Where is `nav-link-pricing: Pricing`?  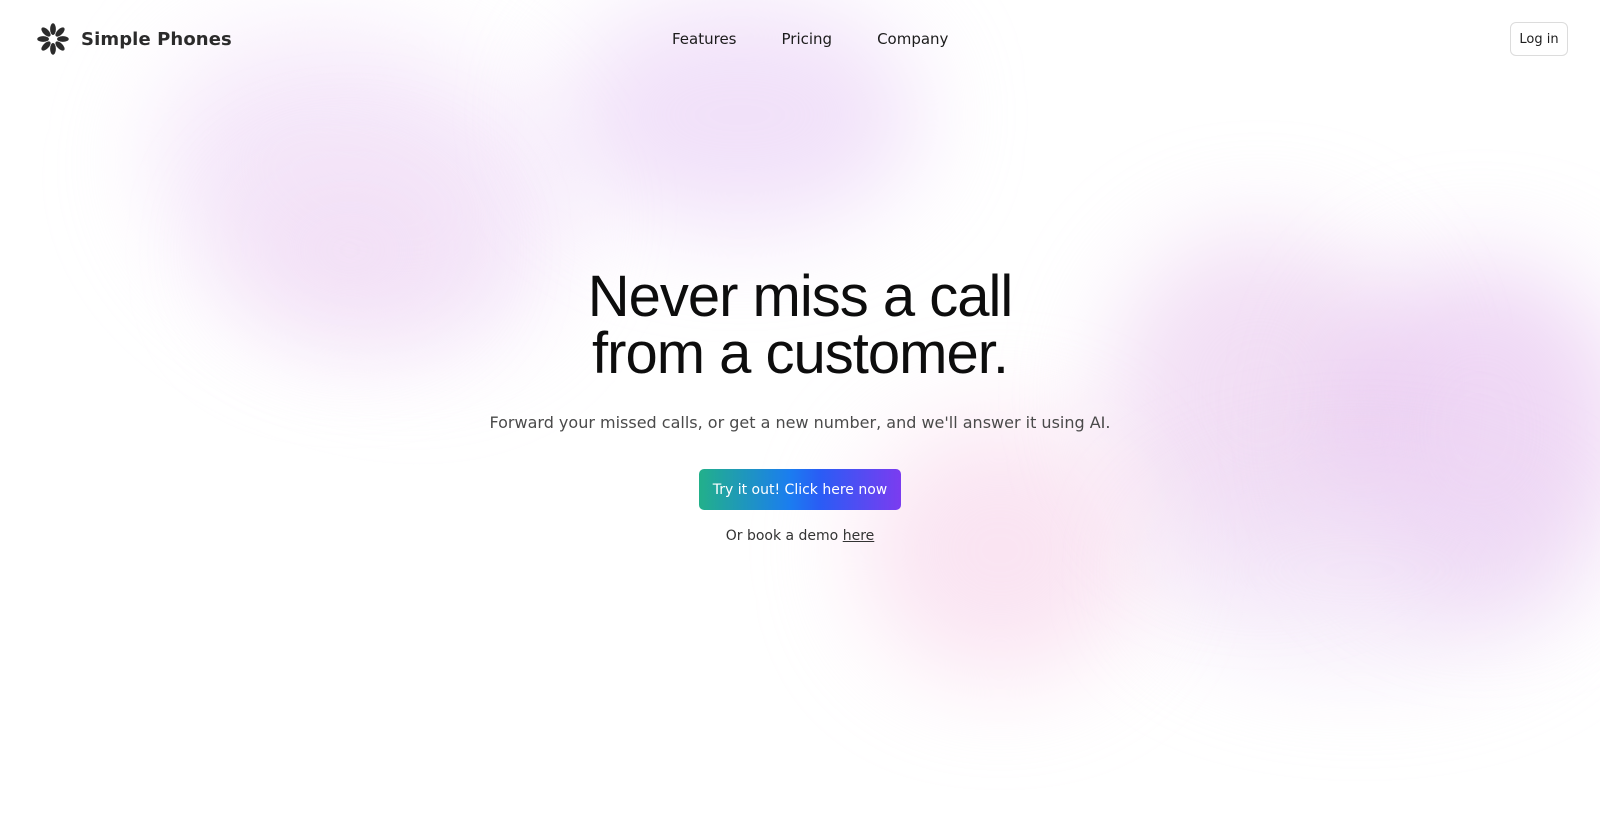
nav-link-pricing: Pricing is located at coordinates (807, 39).